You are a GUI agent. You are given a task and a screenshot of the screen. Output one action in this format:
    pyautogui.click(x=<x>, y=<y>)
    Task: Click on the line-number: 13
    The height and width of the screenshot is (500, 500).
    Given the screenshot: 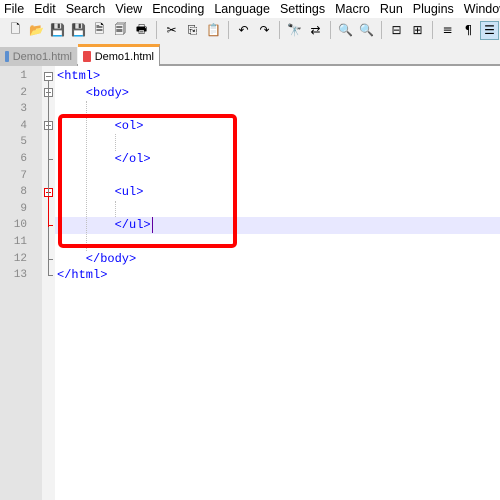 What is the action you would take?
    pyautogui.click(x=20, y=275)
    